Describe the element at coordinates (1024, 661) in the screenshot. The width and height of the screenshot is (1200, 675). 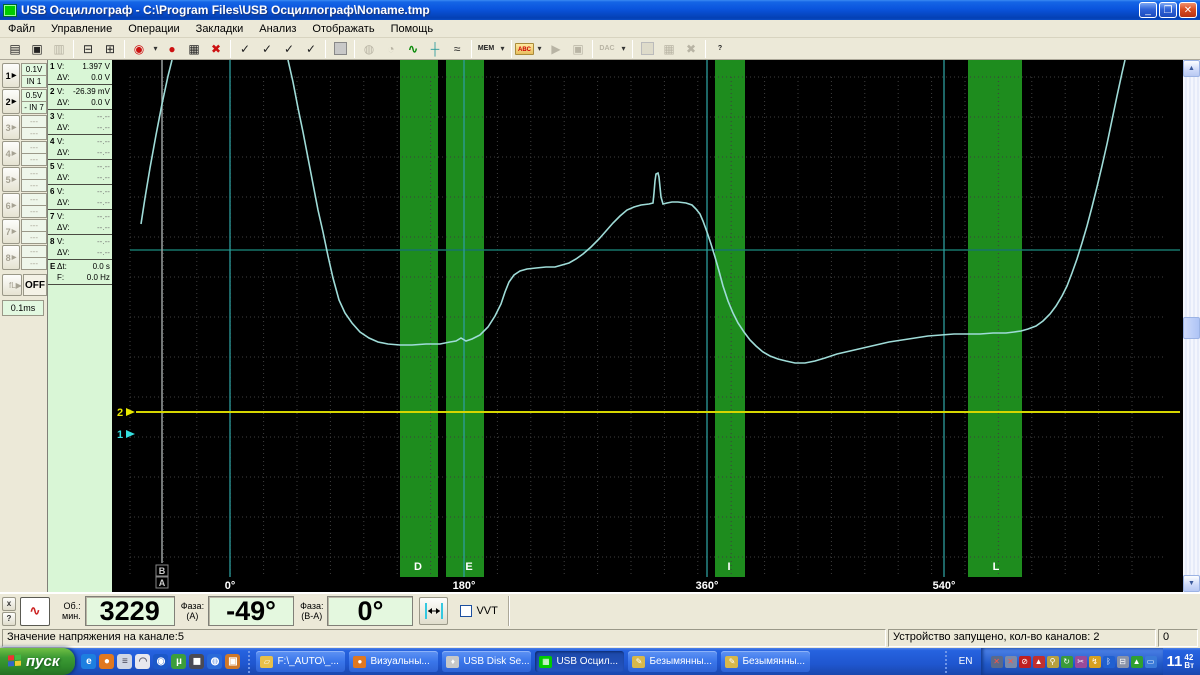
I see `blocked-icon: ⊘` at that location.